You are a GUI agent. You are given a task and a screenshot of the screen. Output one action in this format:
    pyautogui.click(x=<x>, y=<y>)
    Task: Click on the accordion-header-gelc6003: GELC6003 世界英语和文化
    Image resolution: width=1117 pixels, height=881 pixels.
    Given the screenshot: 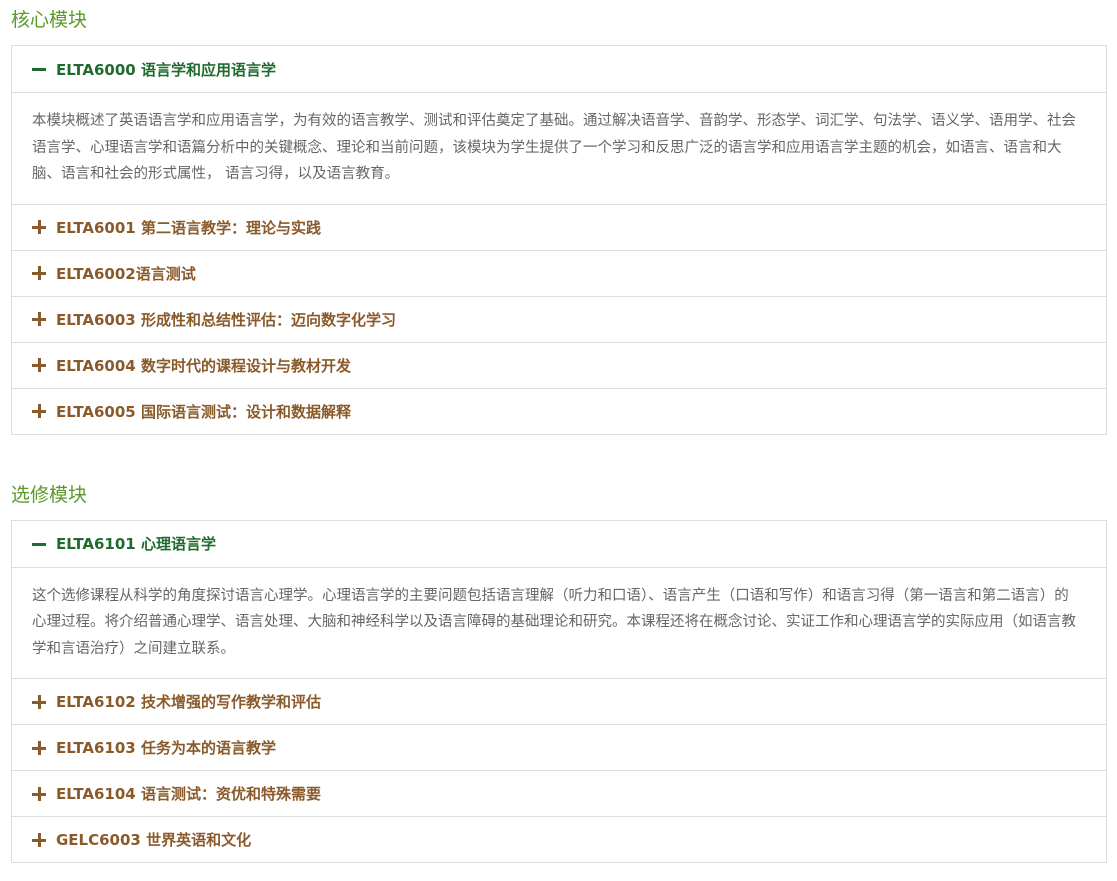 What is the action you would take?
    pyautogui.click(x=559, y=839)
    